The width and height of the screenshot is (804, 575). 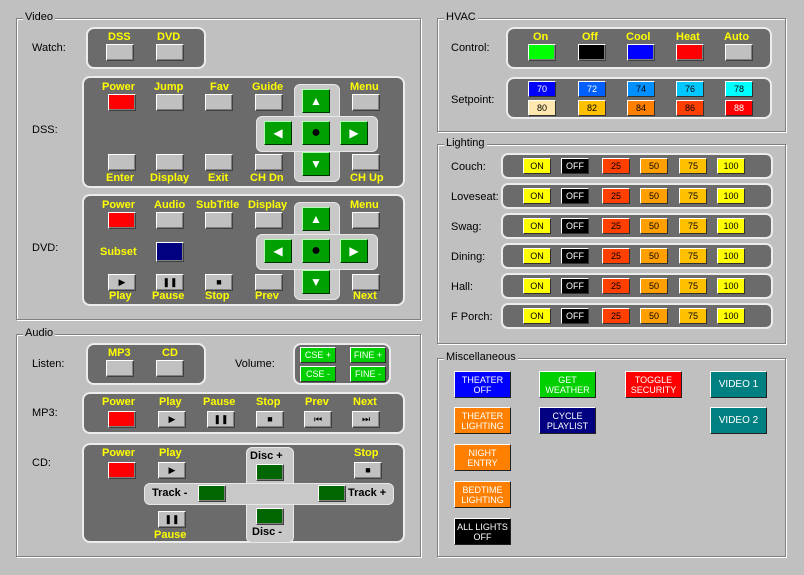 I want to click on dss-power-button, so click(x=122, y=102).